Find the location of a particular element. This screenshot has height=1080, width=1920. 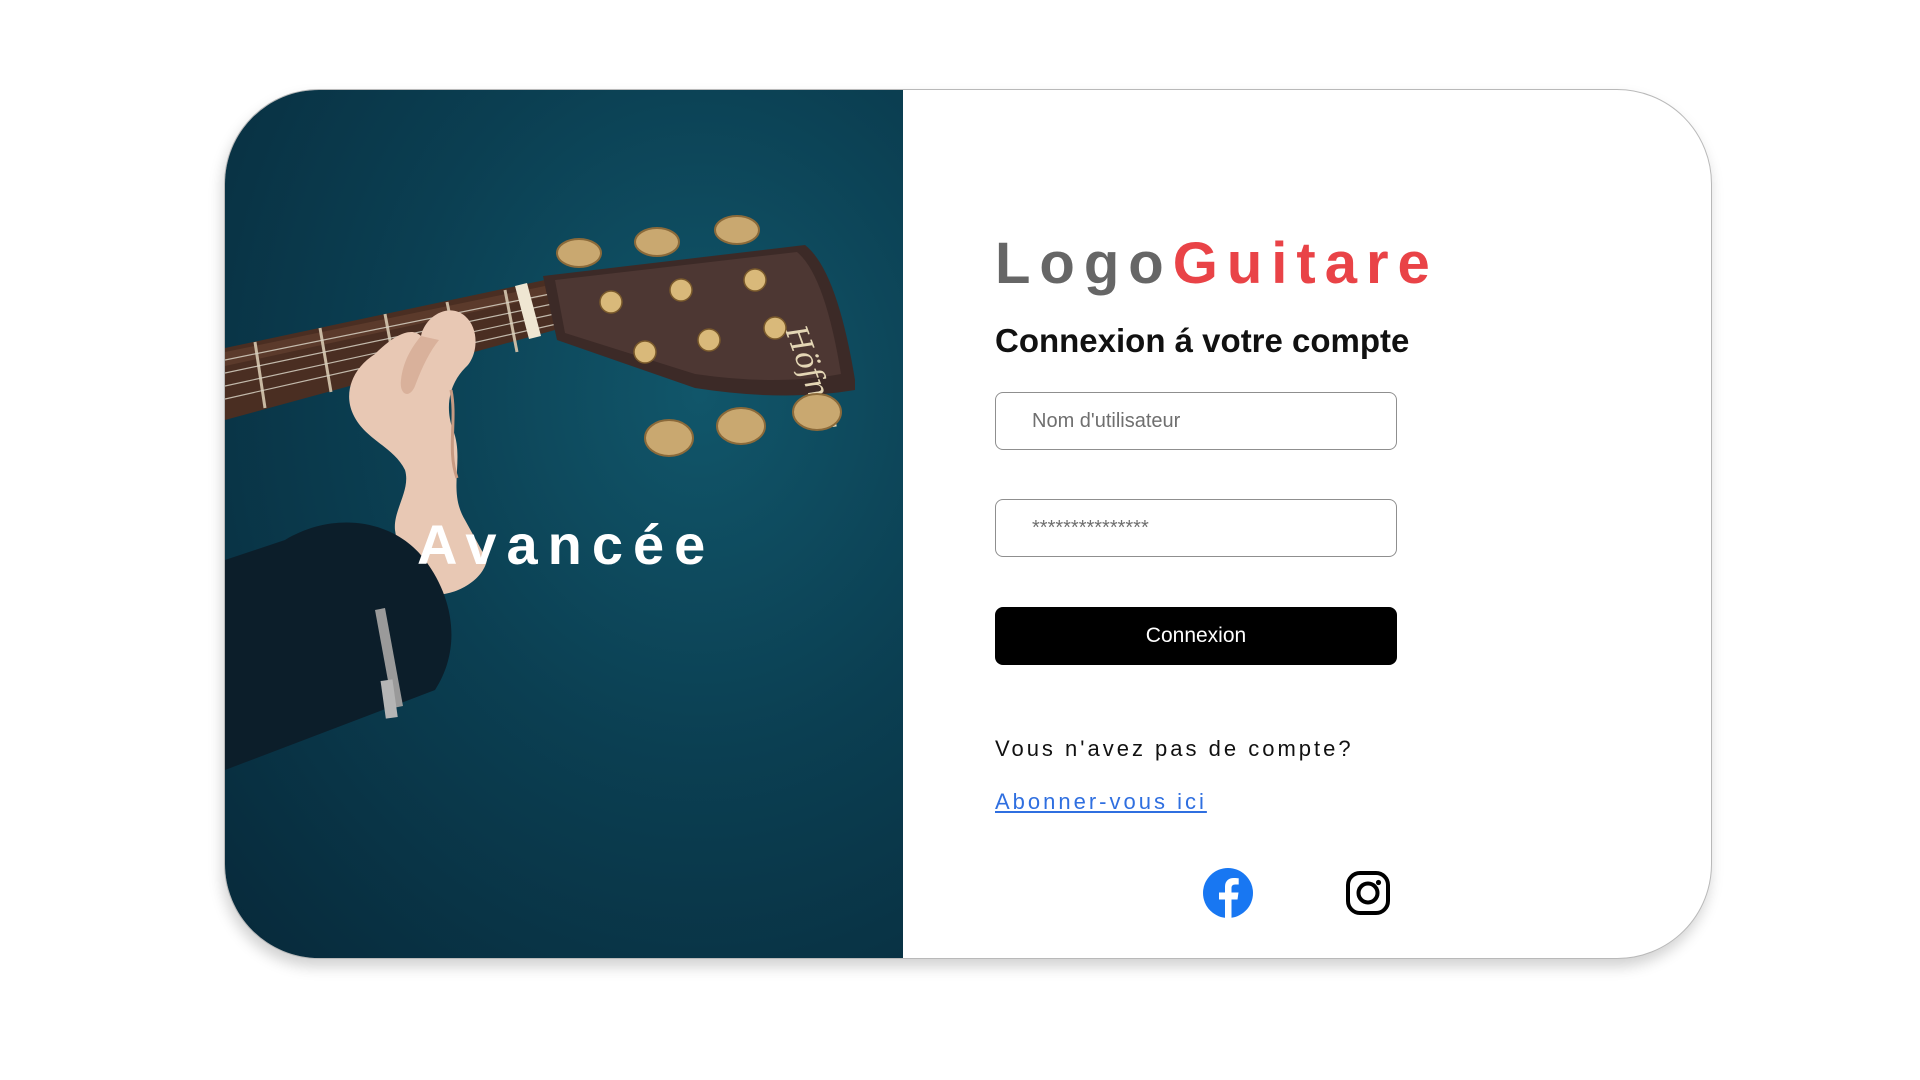

logo-part-2: Guitare is located at coordinates (1305, 263).